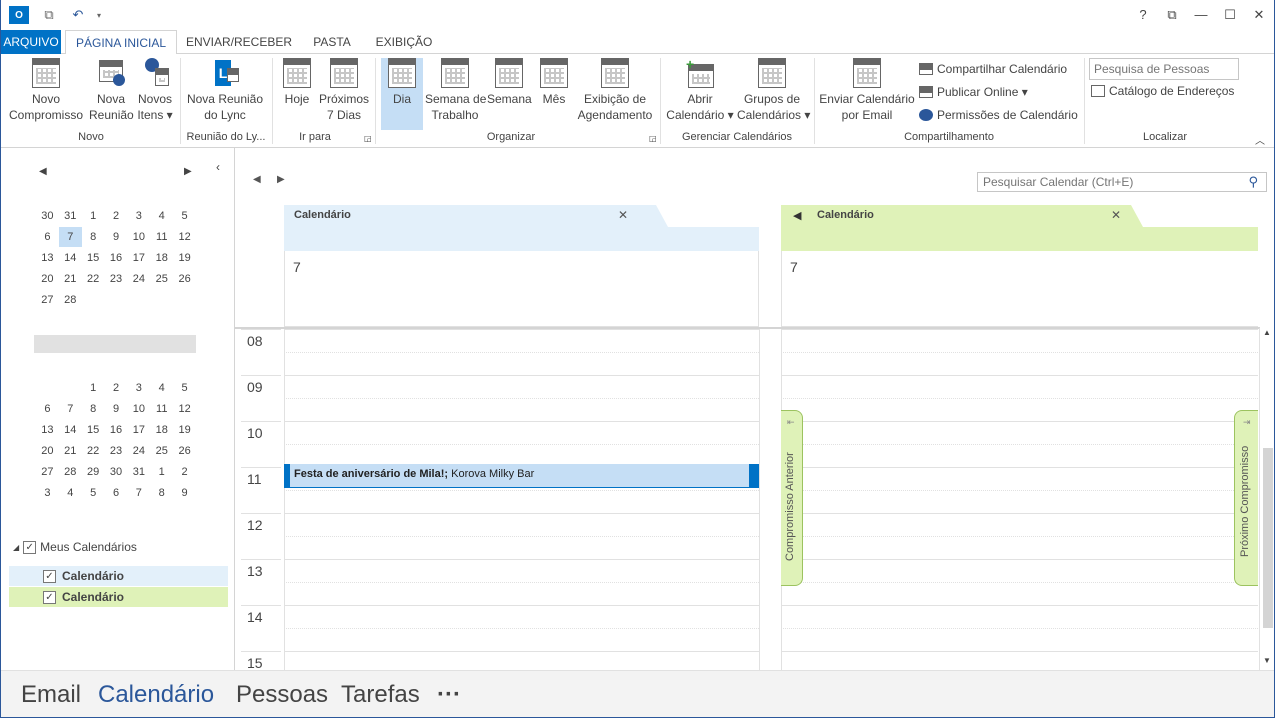 The image size is (1275, 718). I want to click on previous-appointment-tab: ⇤ Compromisso Anterior, so click(792, 498).